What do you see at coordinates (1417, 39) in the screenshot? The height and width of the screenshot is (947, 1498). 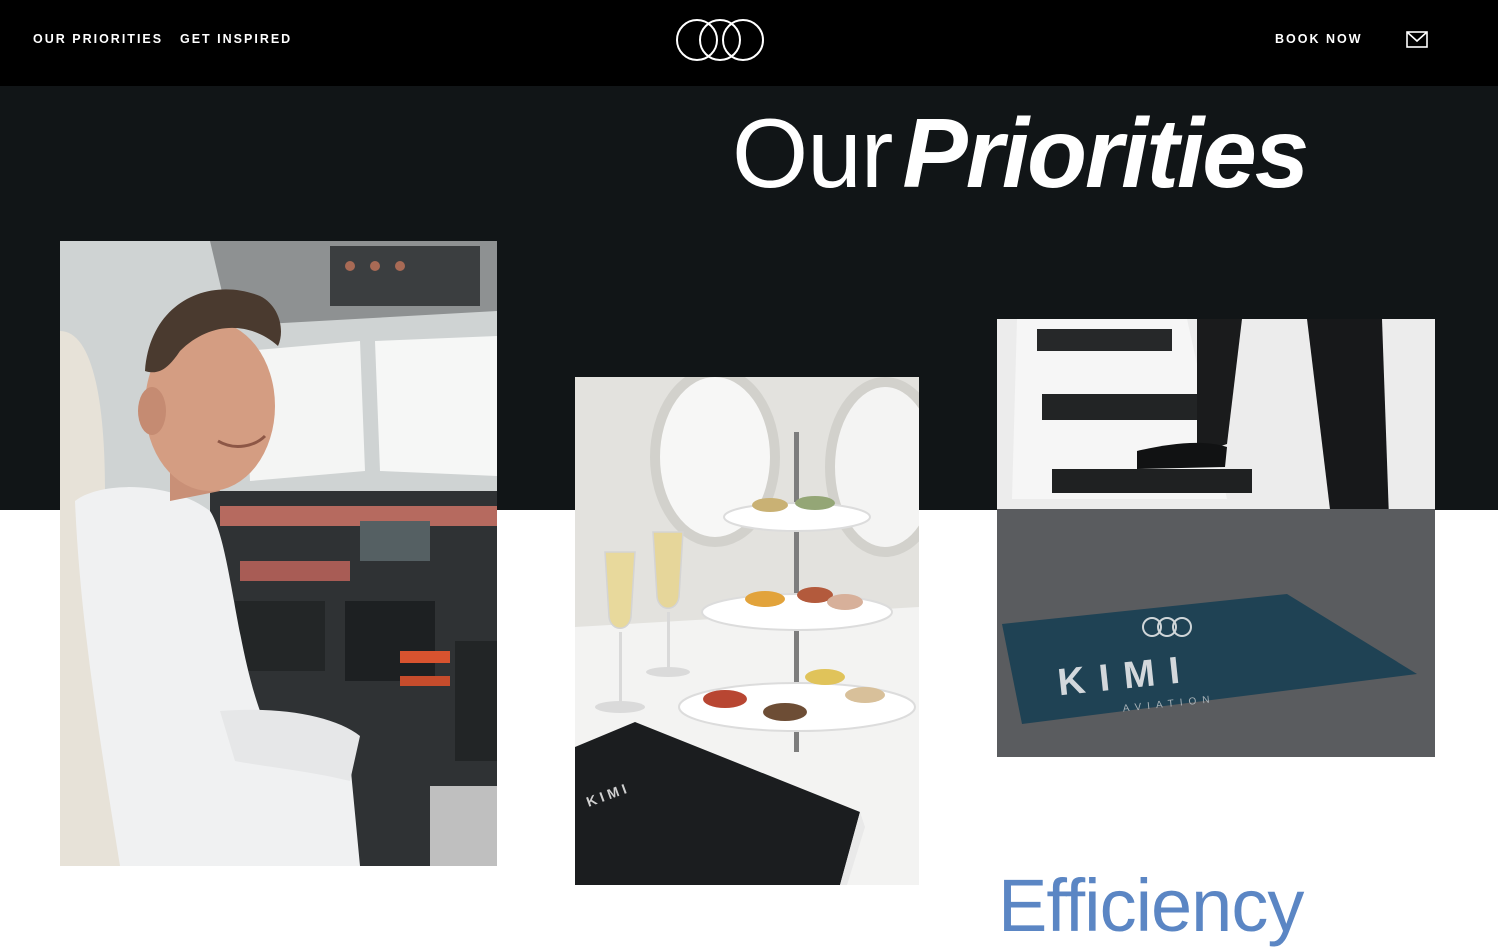 I see `mail-icon` at bounding box center [1417, 39].